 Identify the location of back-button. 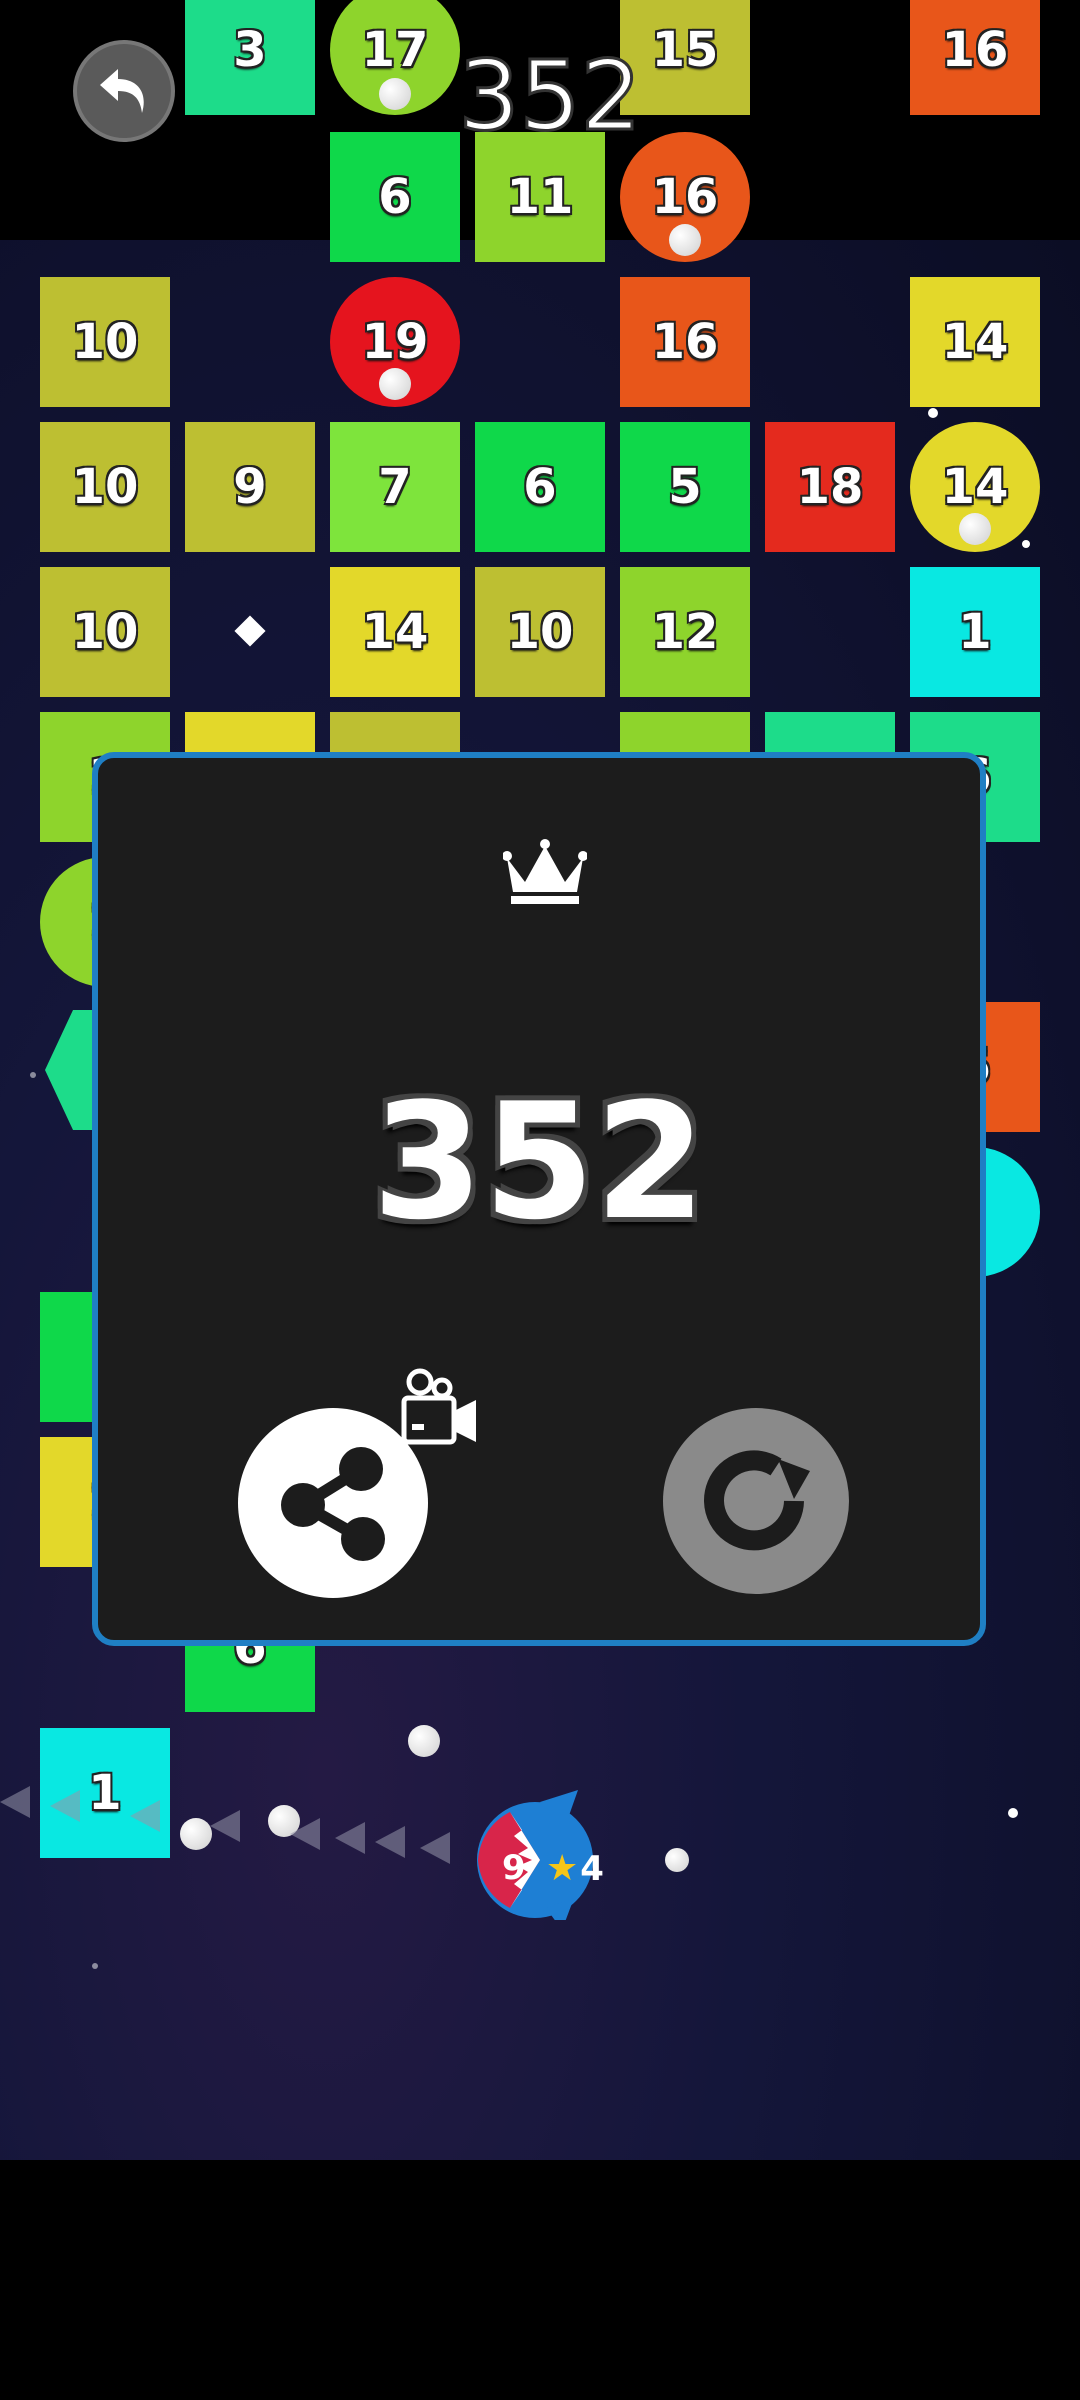
(124, 91).